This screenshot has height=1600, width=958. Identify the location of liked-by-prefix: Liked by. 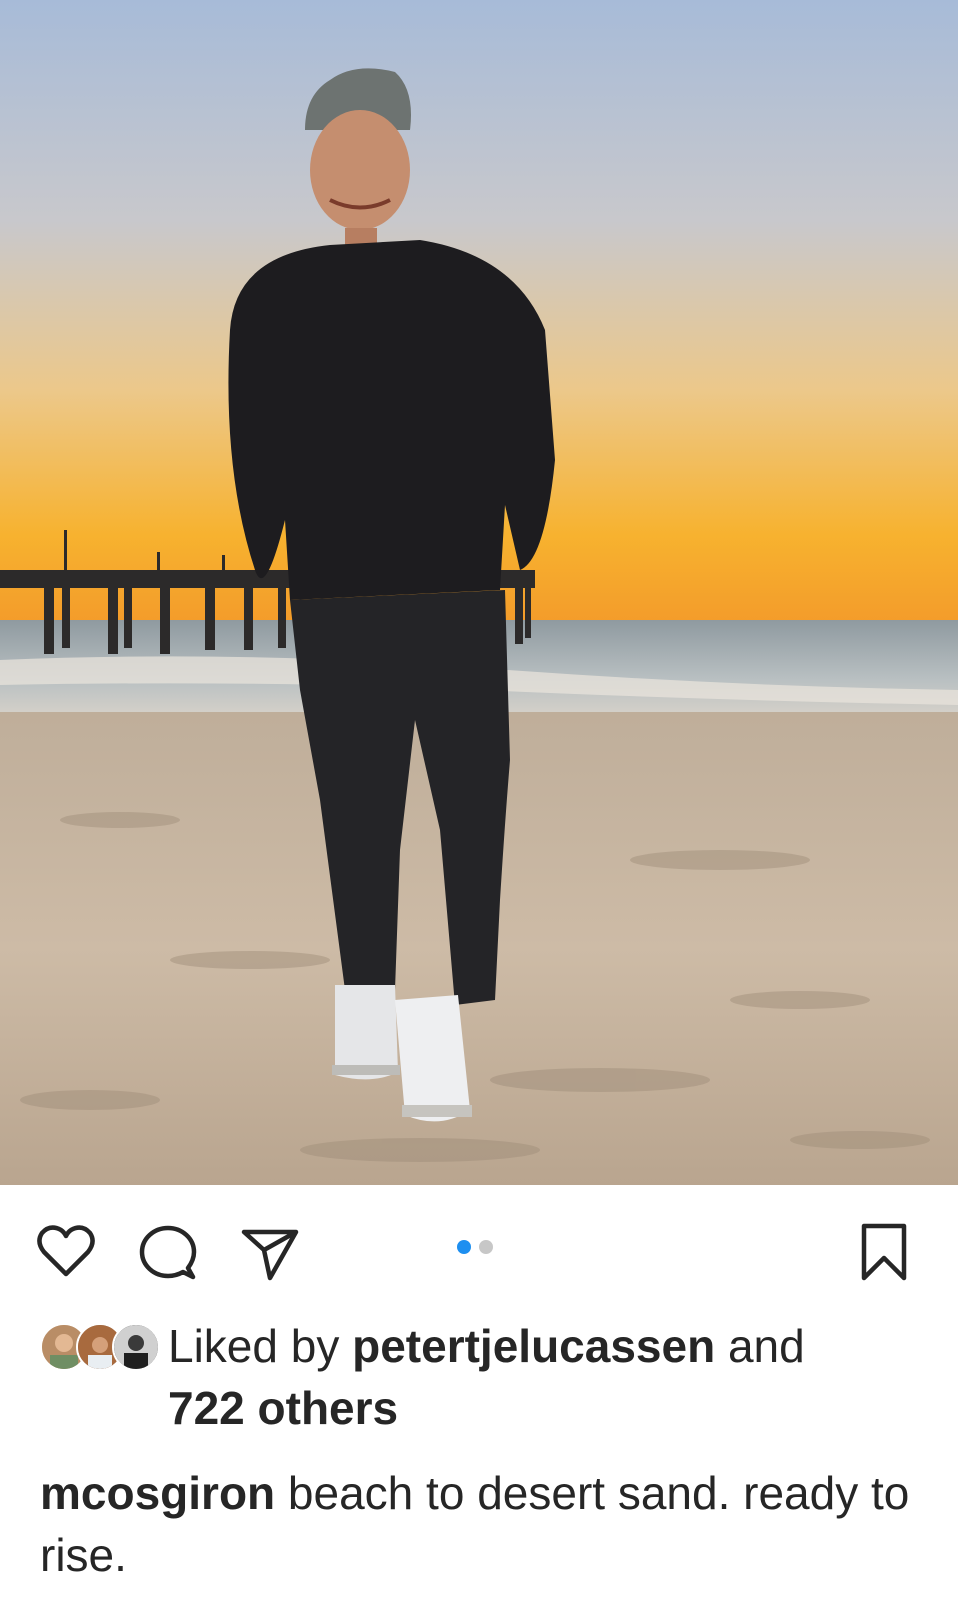
(260, 1346).